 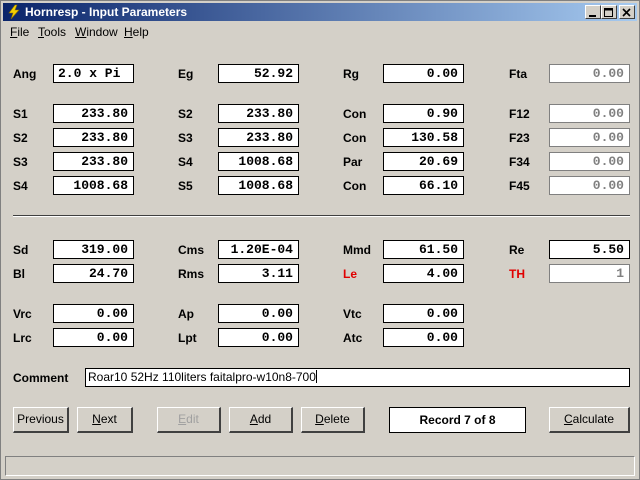 What do you see at coordinates (14, 12) in the screenshot?
I see `lightning-bolt-icon` at bounding box center [14, 12].